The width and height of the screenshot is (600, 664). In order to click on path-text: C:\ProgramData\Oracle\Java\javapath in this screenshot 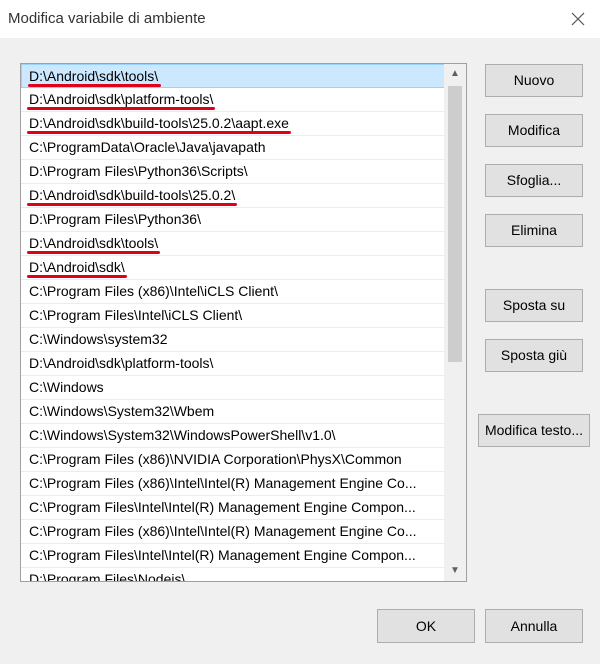, I will do `click(147, 147)`.